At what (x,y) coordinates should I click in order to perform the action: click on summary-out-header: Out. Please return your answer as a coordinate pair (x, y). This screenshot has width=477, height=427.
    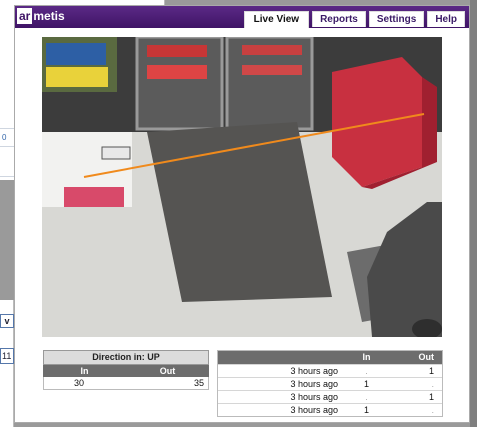
    Looking at the image, I should click on (167, 371).